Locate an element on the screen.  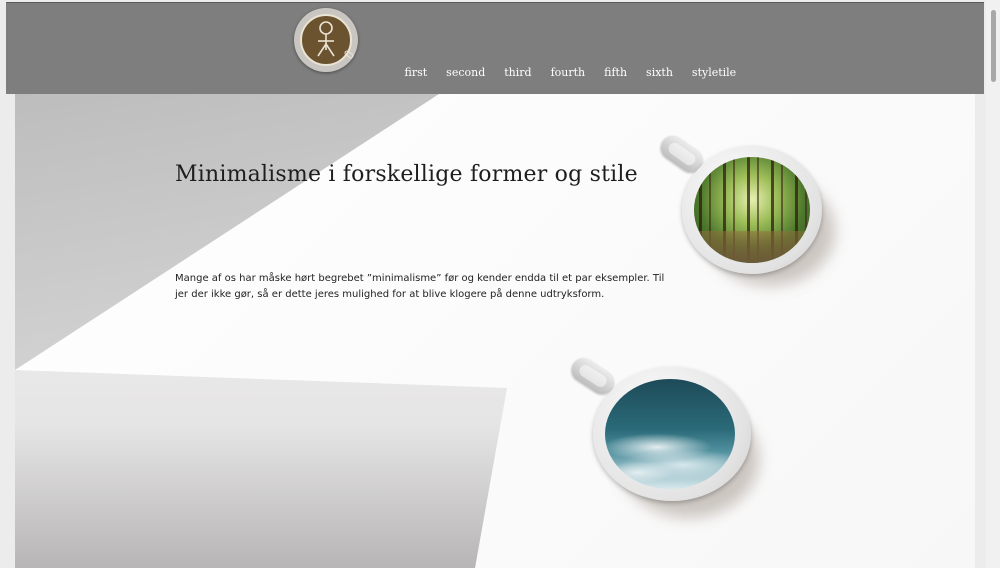
nav-item-sixth: sixth is located at coordinates (660, 72).